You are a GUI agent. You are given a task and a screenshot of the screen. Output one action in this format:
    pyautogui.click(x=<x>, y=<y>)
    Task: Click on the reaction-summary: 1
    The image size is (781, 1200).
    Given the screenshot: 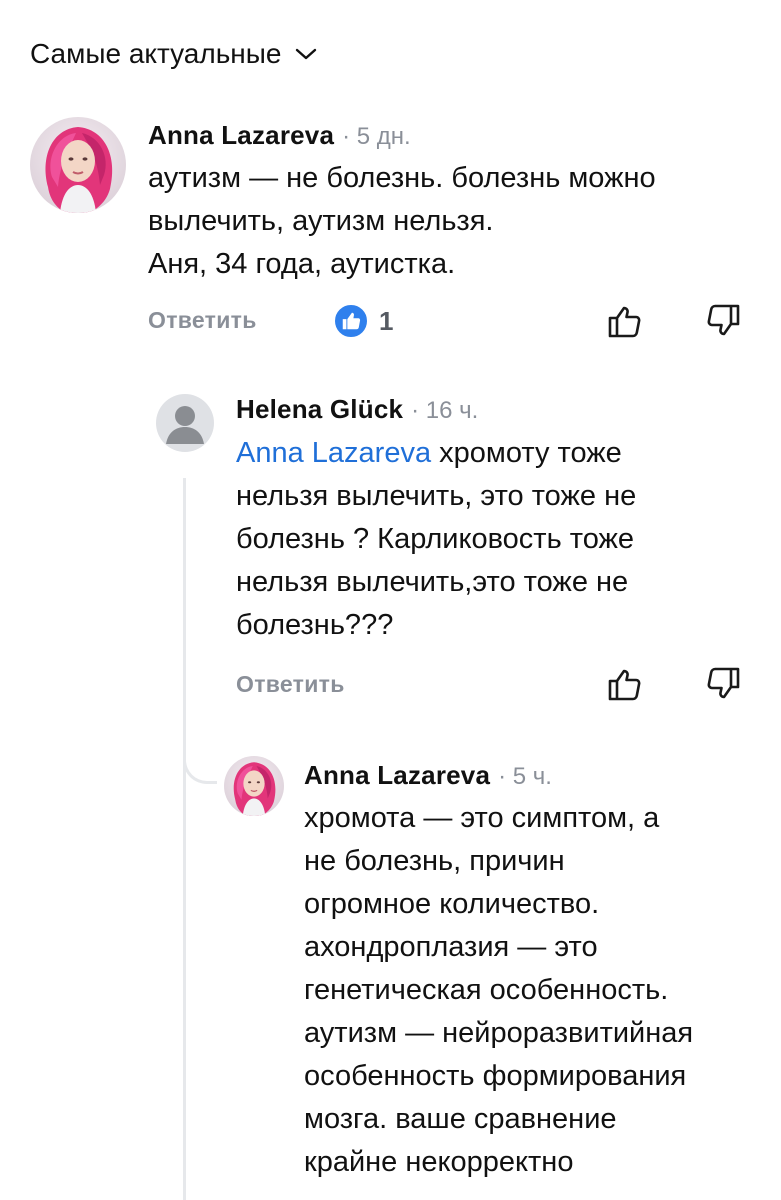 What is the action you would take?
    pyautogui.click(x=363, y=321)
    